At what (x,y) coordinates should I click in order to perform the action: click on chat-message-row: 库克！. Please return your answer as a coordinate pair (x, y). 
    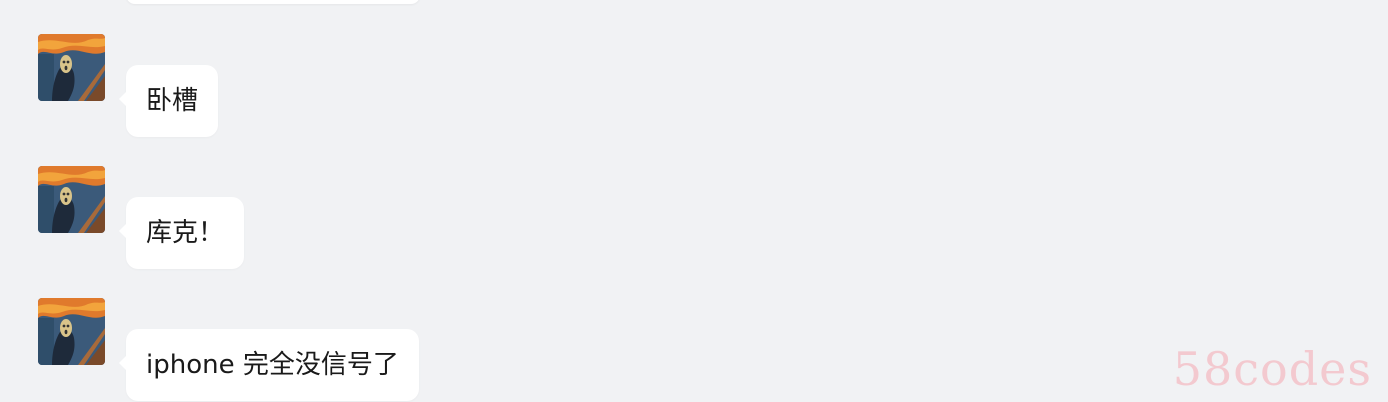
    Looking at the image, I should click on (388, 217).